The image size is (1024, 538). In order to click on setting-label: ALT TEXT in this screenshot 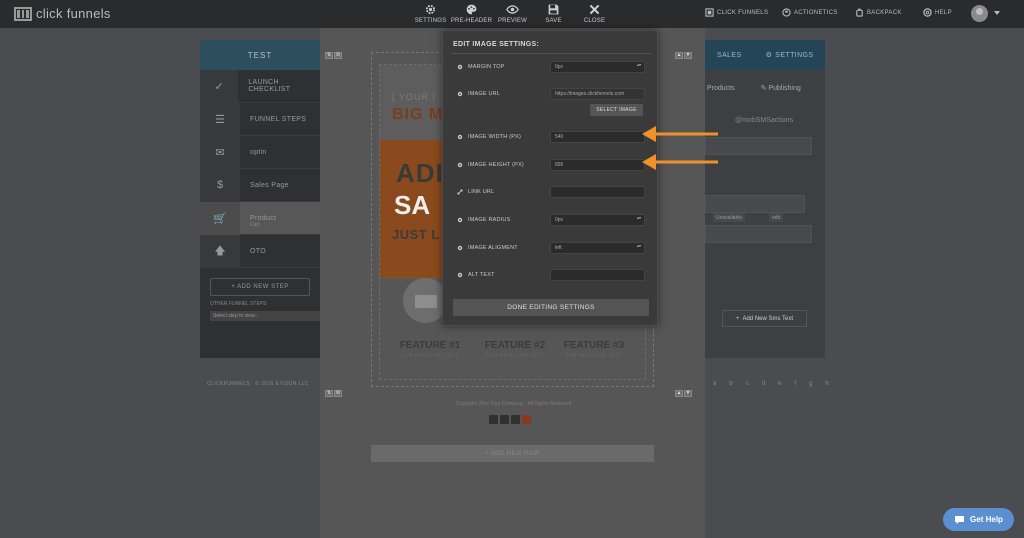, I will do `click(481, 275)`.